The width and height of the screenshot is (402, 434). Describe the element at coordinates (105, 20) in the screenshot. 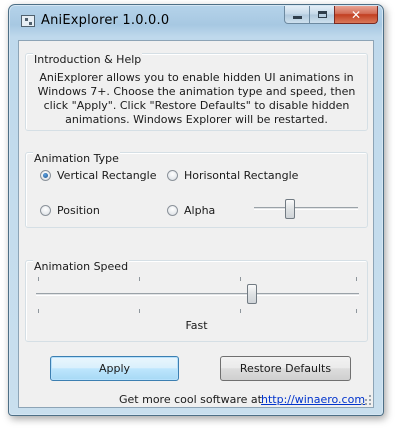

I see `window-title: AniExplorer 1.0.0.0` at that location.